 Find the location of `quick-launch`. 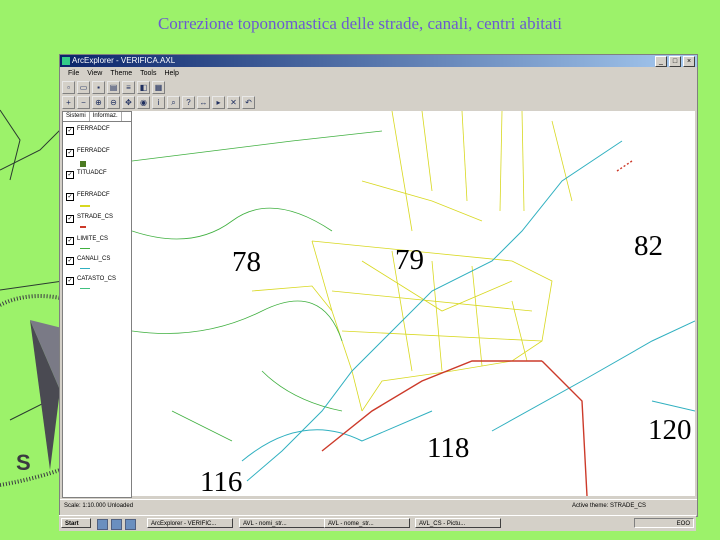

quick-launch is located at coordinates (116, 524).